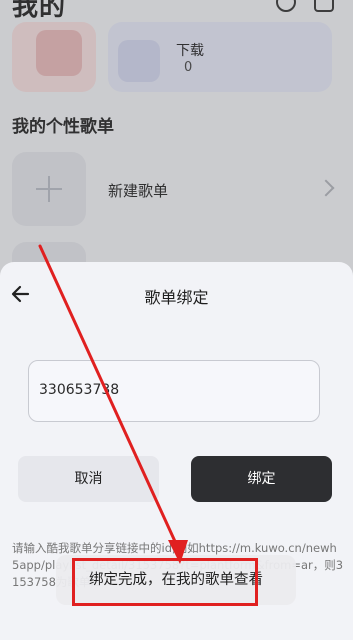 Image resolution: width=353 pixels, height=640 pixels. What do you see at coordinates (165, 582) in the screenshot?
I see `annotation-highlight-box` at bounding box center [165, 582].